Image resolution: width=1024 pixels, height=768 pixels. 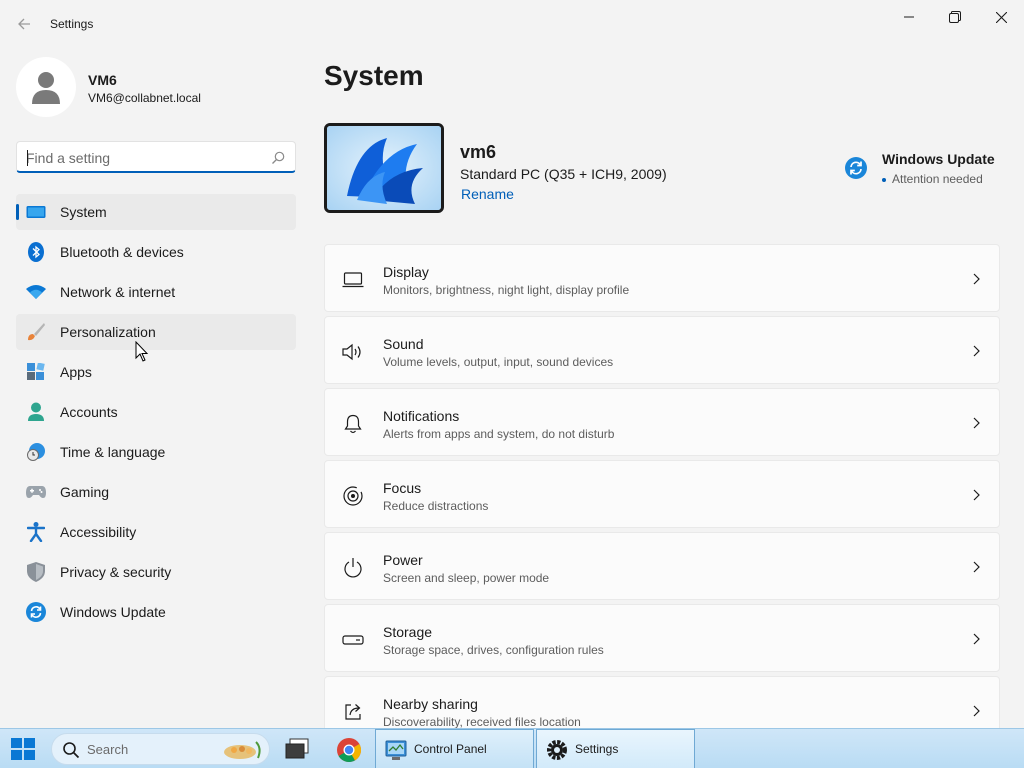 I want to click on share-icon, so click(x=353, y=712).